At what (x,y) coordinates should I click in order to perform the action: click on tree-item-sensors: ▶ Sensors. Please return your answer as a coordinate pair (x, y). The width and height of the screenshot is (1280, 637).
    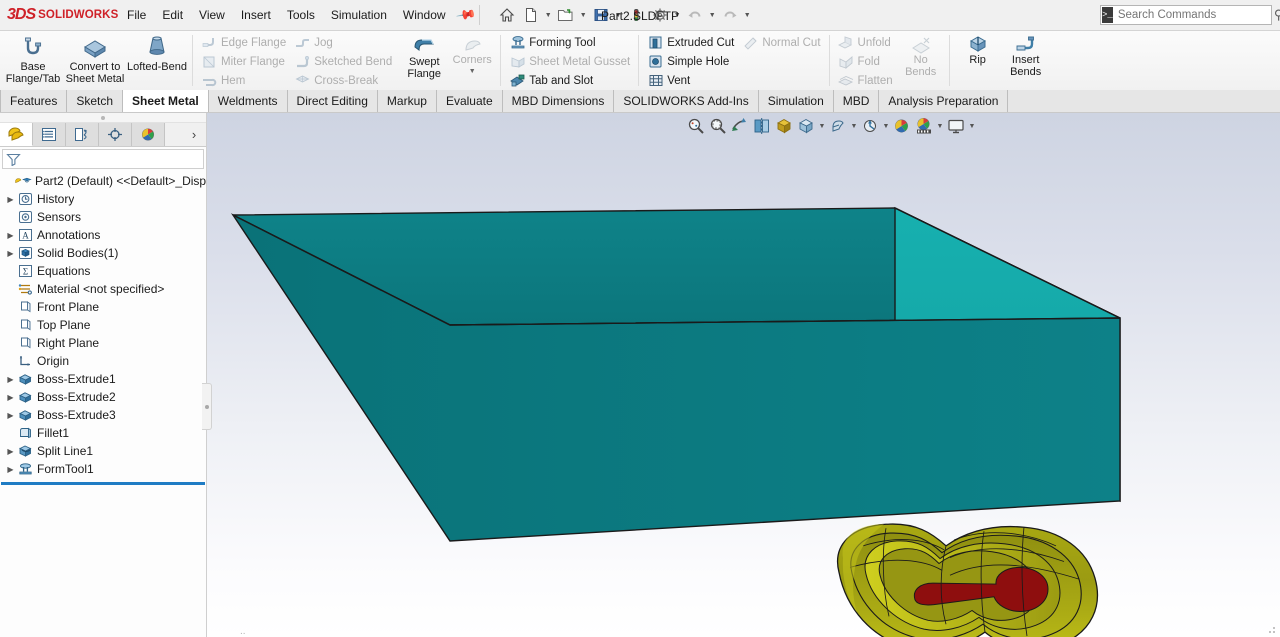
    Looking at the image, I should click on (103, 217).